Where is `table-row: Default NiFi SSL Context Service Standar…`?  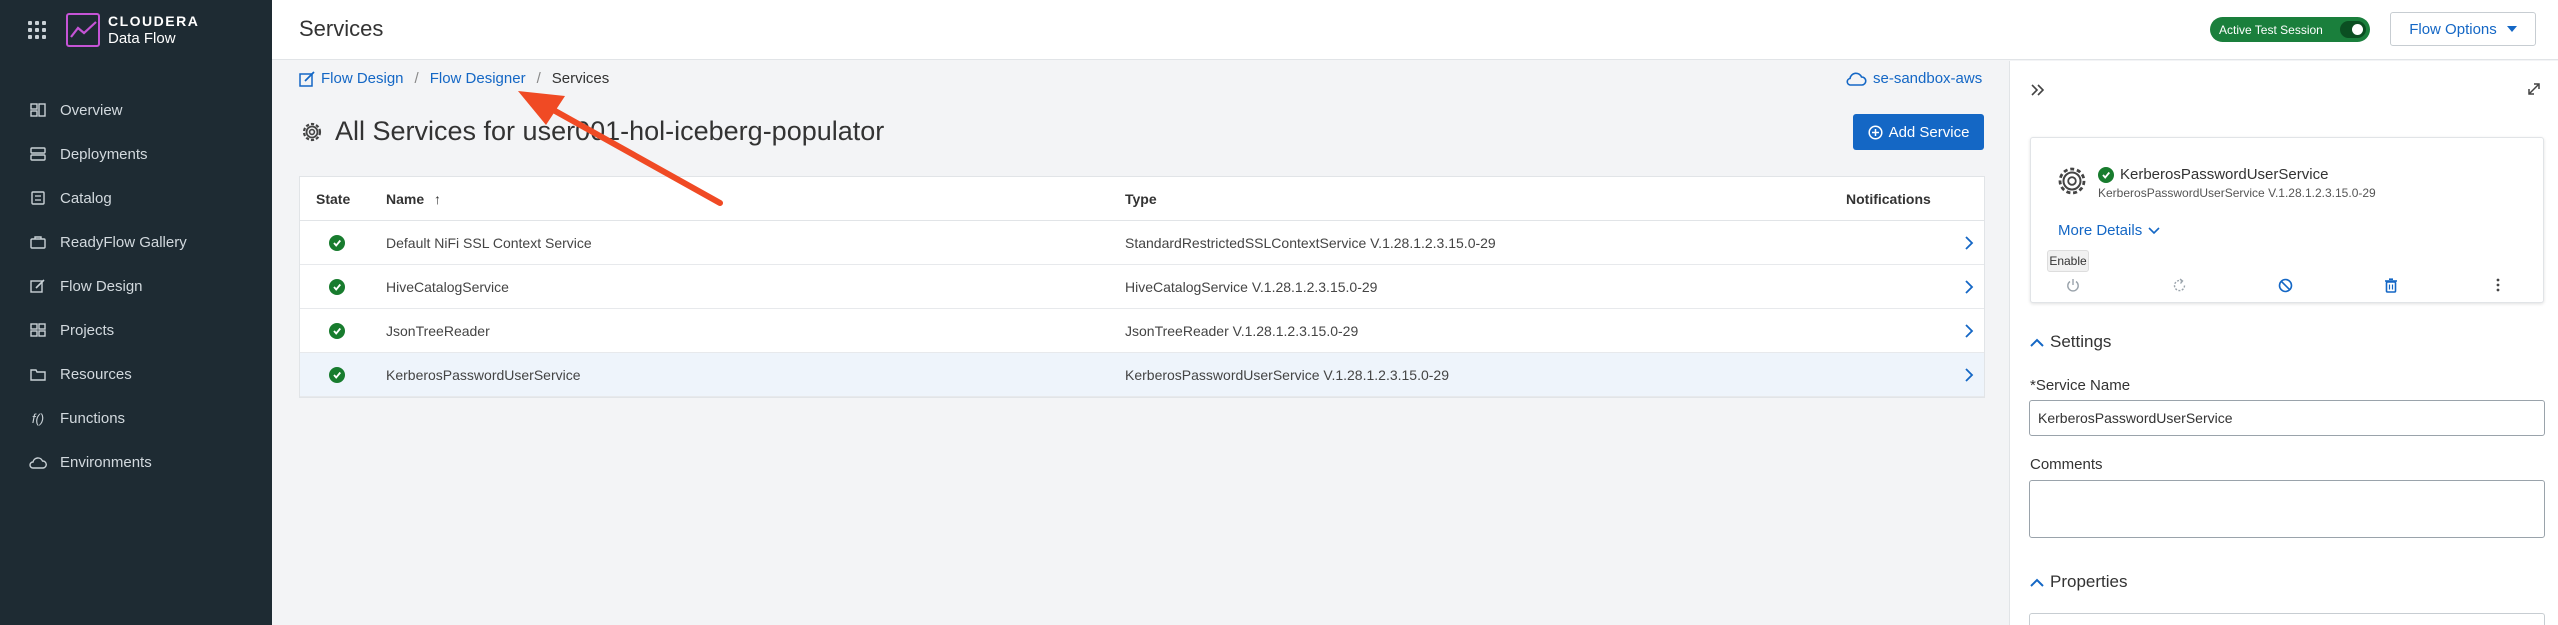
table-row: Default NiFi SSL Context Service Standar… is located at coordinates (1142, 243).